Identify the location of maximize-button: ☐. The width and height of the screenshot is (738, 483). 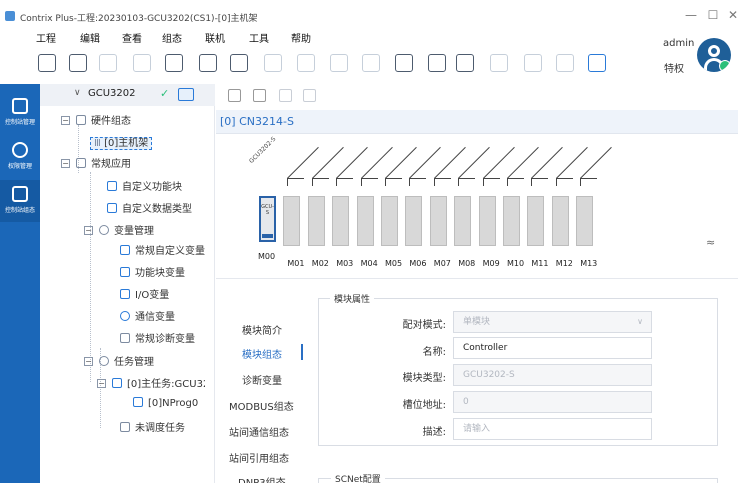
(713, 15).